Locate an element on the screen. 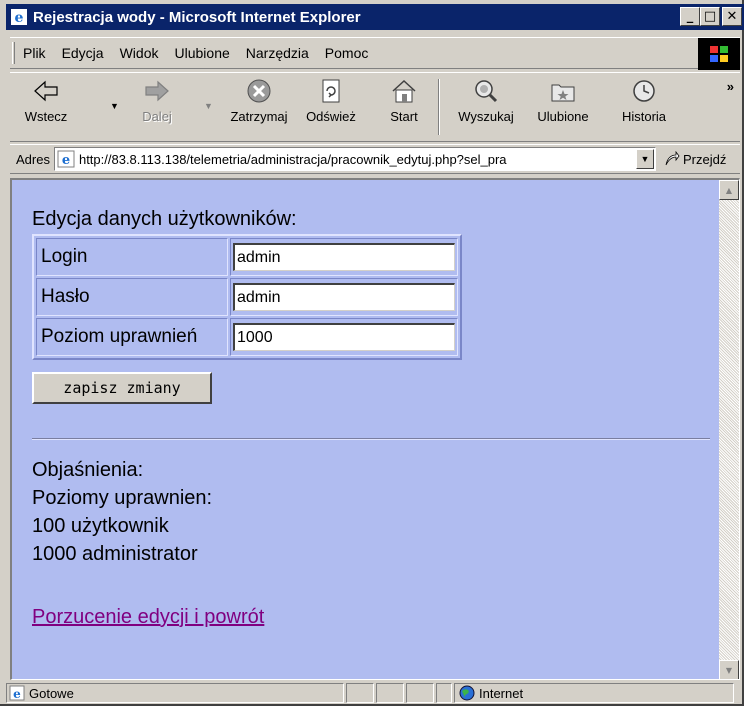 Image resolution: width=744 pixels, height=706 pixels. forward-button: Dalej is located at coordinates (157, 108).